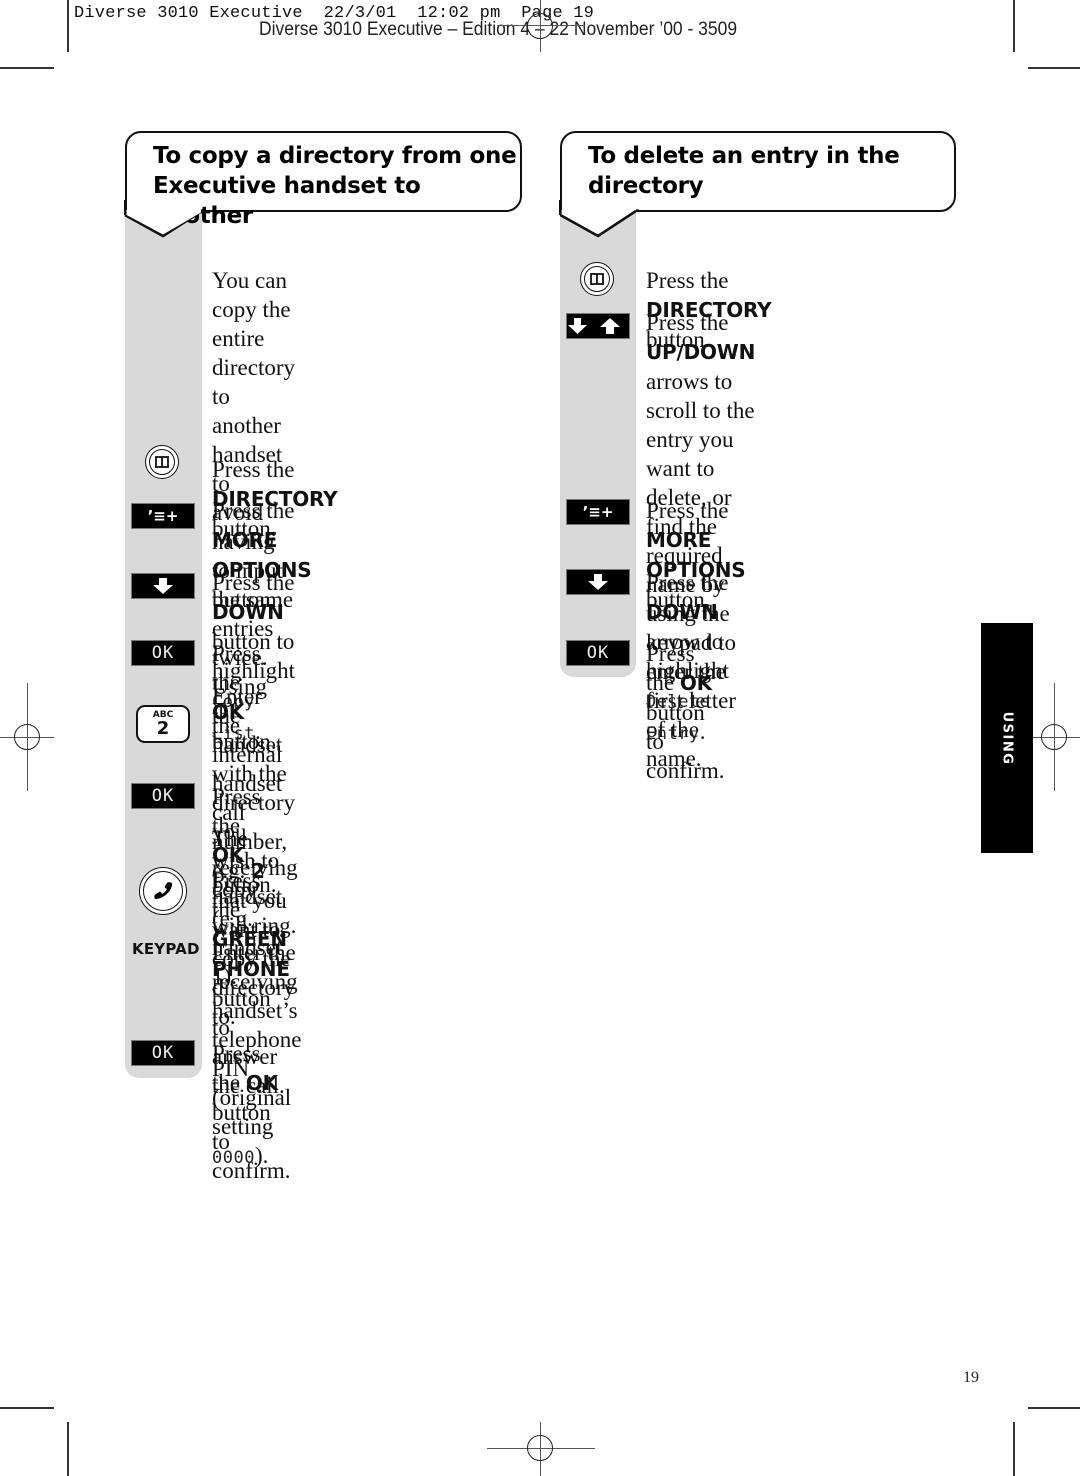 Image resolution: width=1080 pixels, height=1476 pixels. I want to click on page-number: 19, so click(971, 1377).